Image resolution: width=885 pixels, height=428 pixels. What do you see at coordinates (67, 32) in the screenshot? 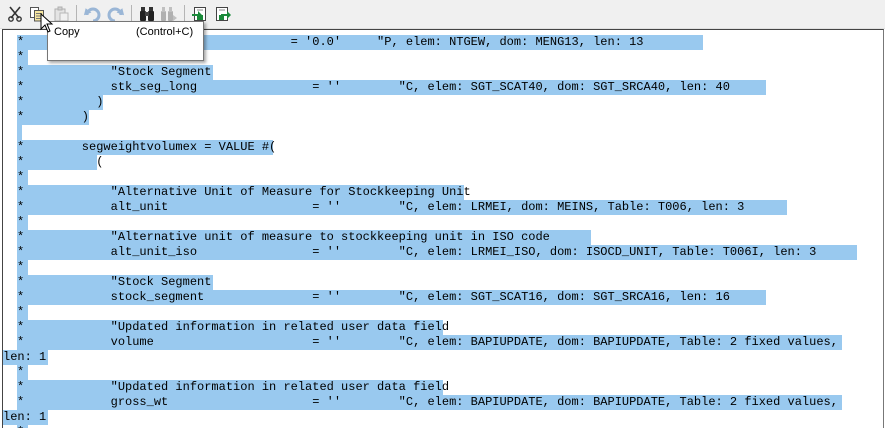
I see `tooltip-label: Copy` at bounding box center [67, 32].